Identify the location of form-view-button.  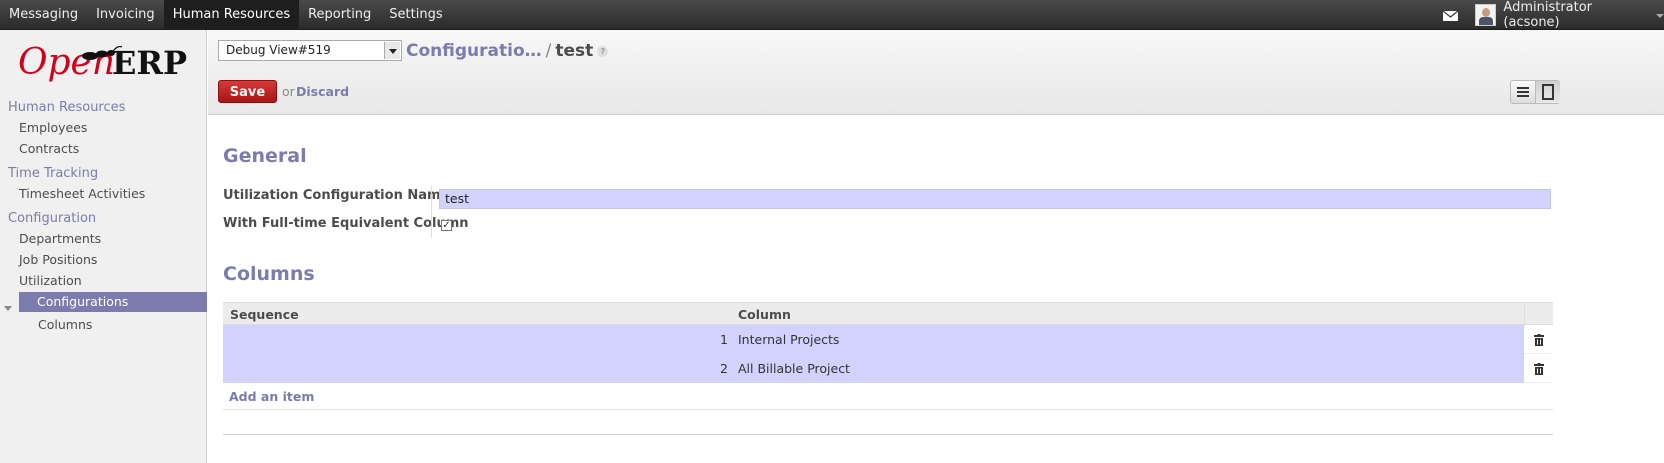
(1547, 92).